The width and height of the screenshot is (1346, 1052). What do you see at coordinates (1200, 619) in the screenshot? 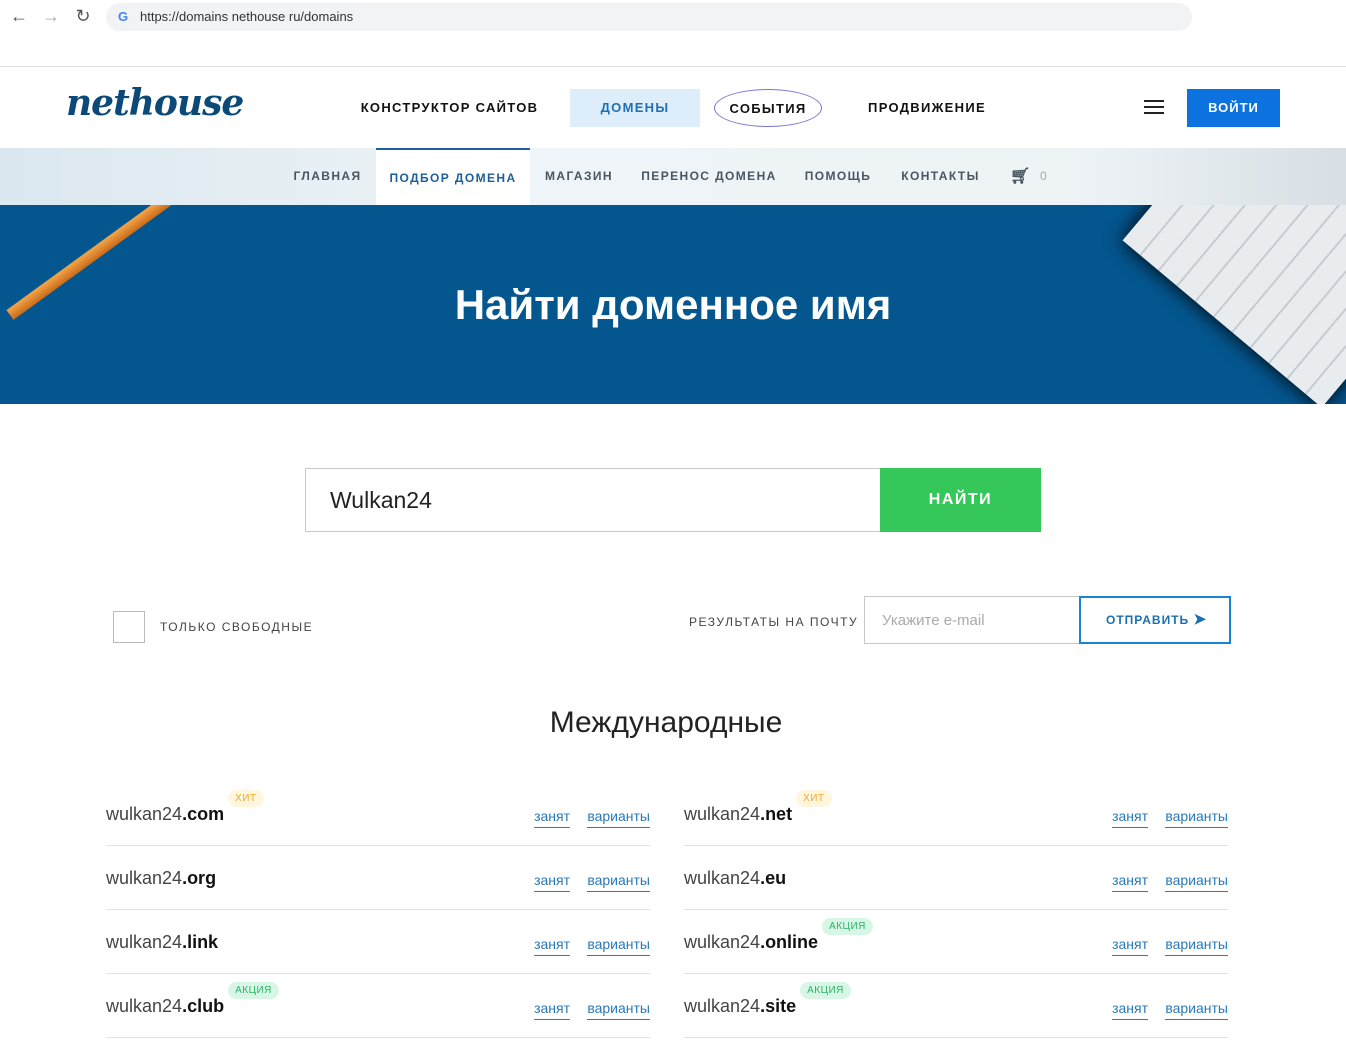
I see `paper-plane-icon: ➤` at bounding box center [1200, 619].